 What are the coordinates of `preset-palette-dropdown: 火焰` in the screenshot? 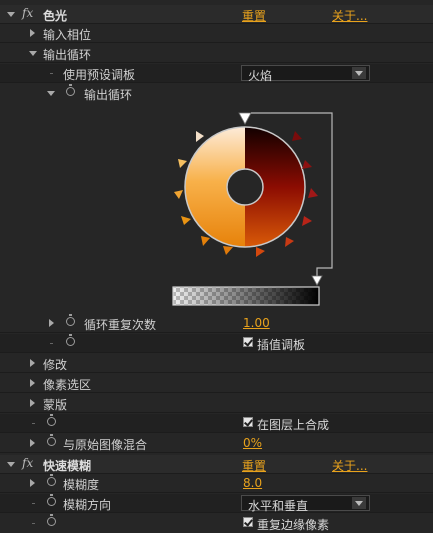 It's located at (305, 74).